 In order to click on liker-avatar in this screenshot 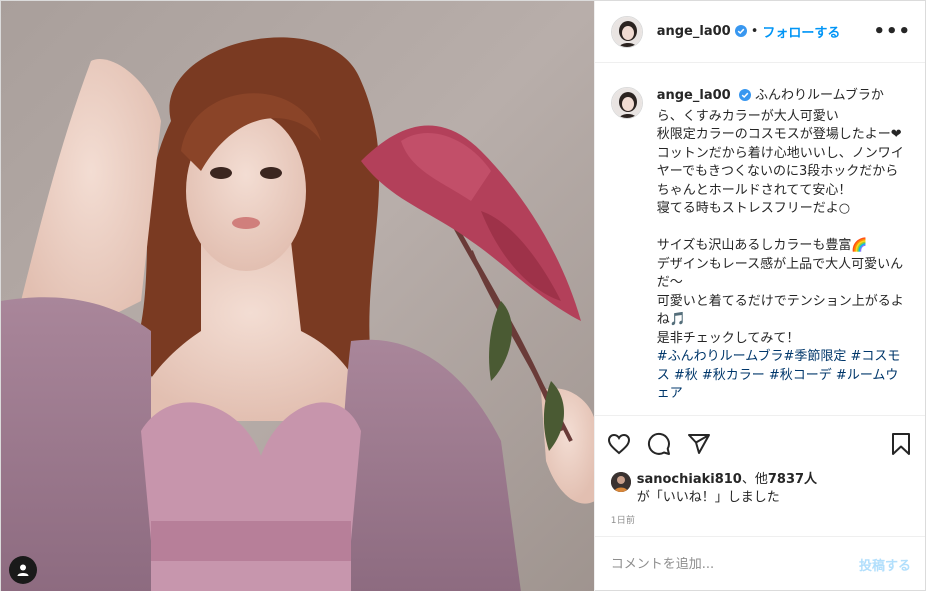, I will do `click(620, 482)`.